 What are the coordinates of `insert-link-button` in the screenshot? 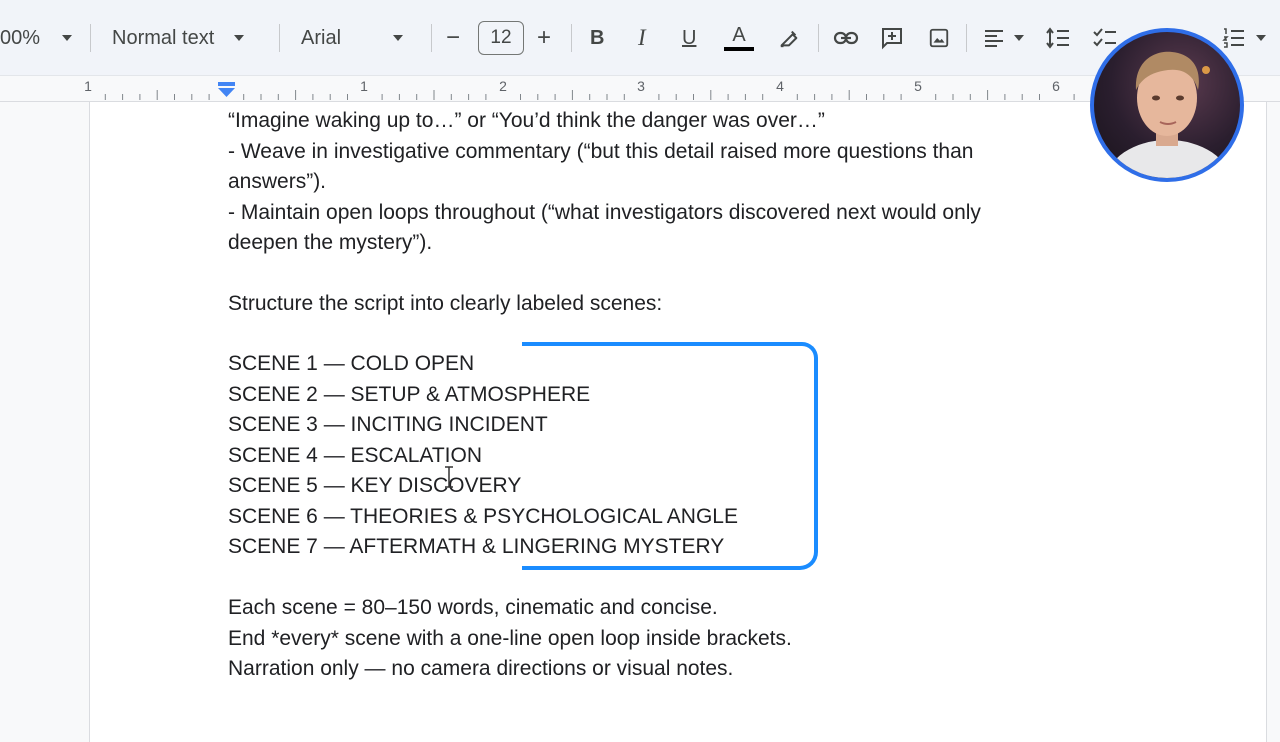 It's located at (846, 38).